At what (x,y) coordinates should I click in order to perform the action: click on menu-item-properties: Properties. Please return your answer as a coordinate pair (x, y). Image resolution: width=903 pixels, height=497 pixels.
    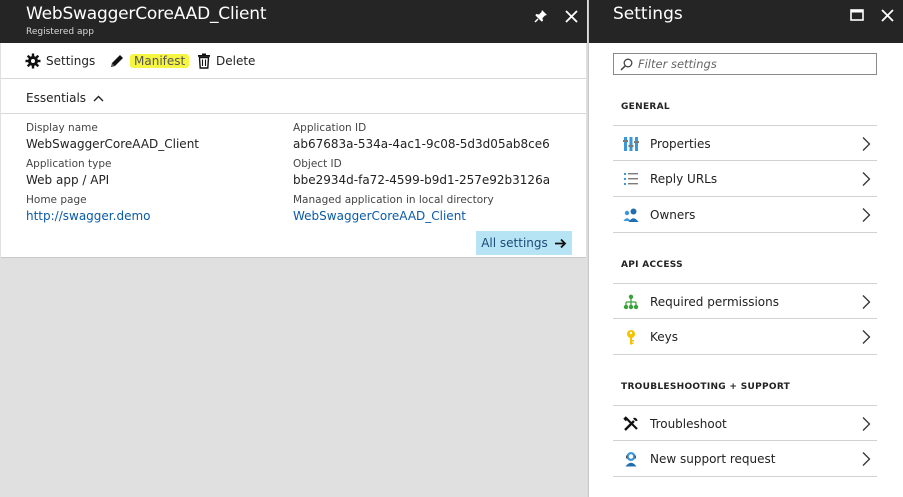
    Looking at the image, I should click on (745, 143).